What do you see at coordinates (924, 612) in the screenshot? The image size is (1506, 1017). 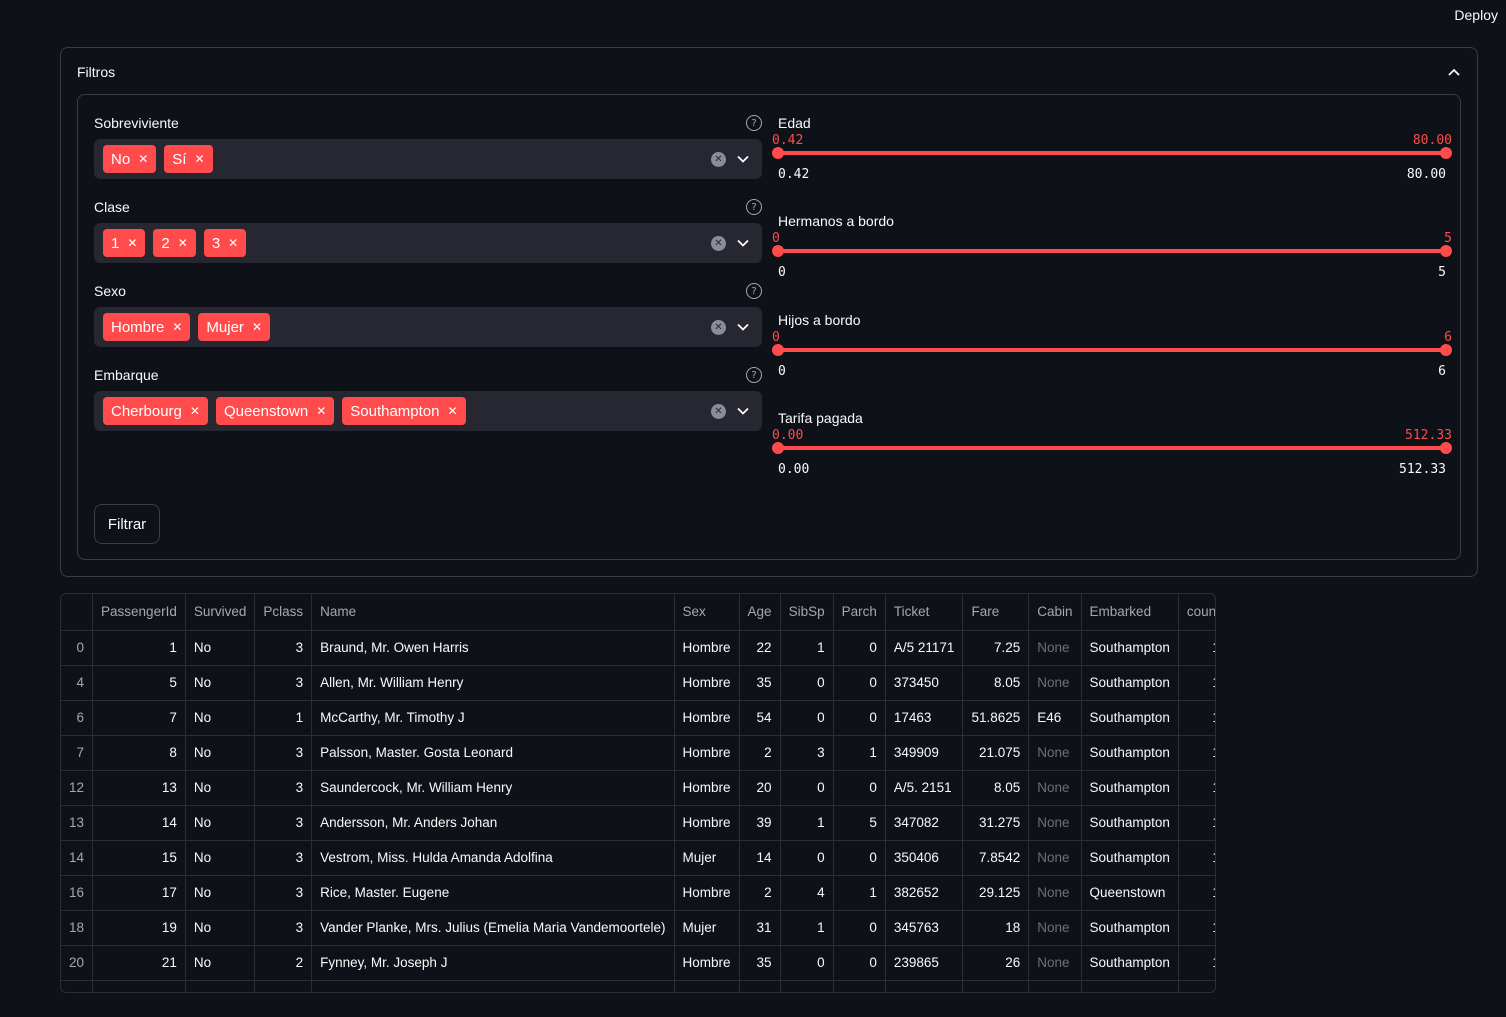 I see `column-header: Ticket` at bounding box center [924, 612].